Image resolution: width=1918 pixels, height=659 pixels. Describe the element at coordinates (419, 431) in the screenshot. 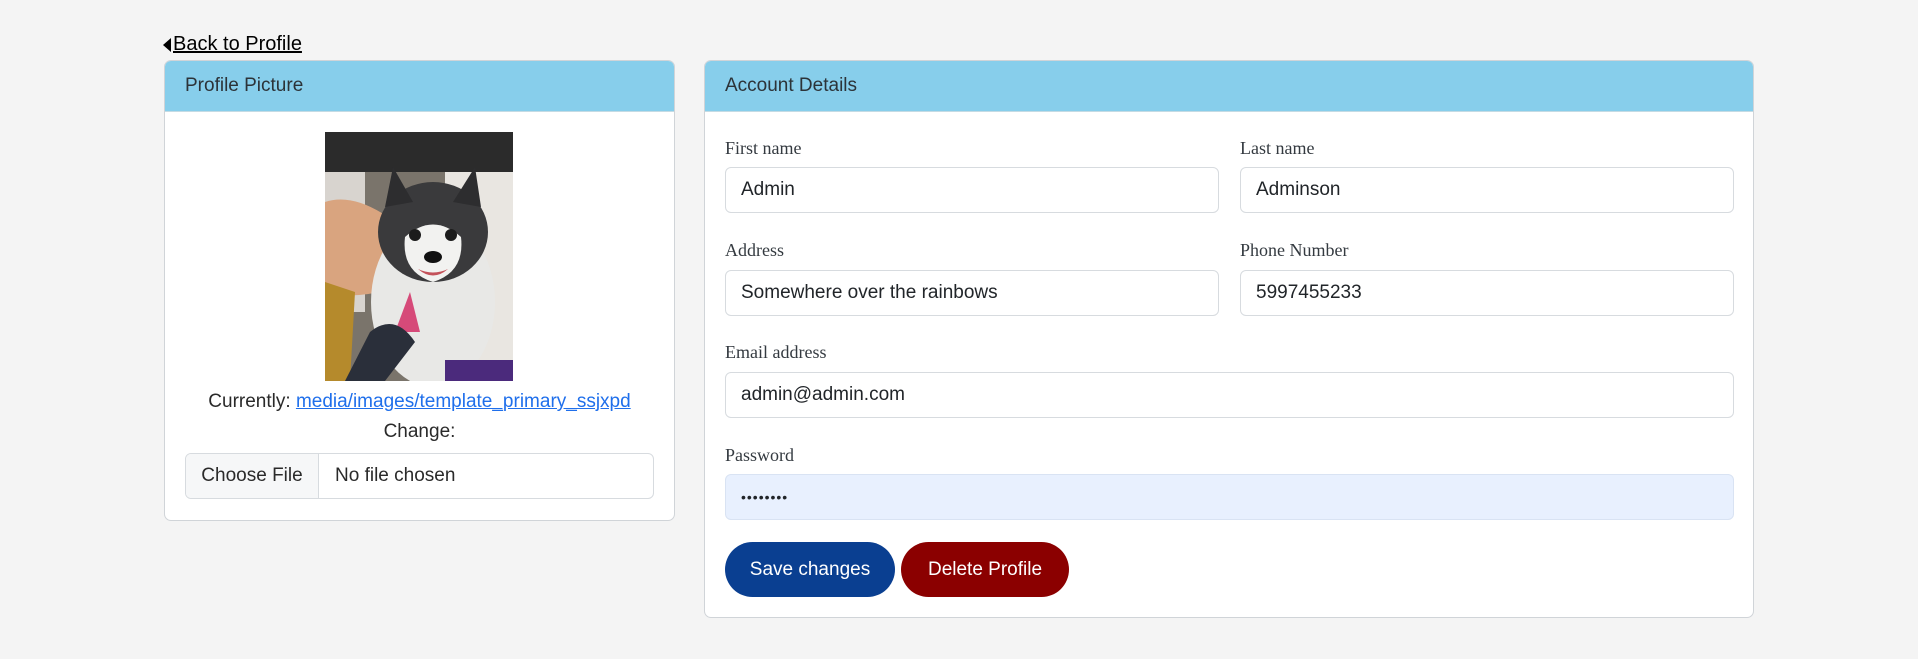

I see `change-label: Change:` at that location.